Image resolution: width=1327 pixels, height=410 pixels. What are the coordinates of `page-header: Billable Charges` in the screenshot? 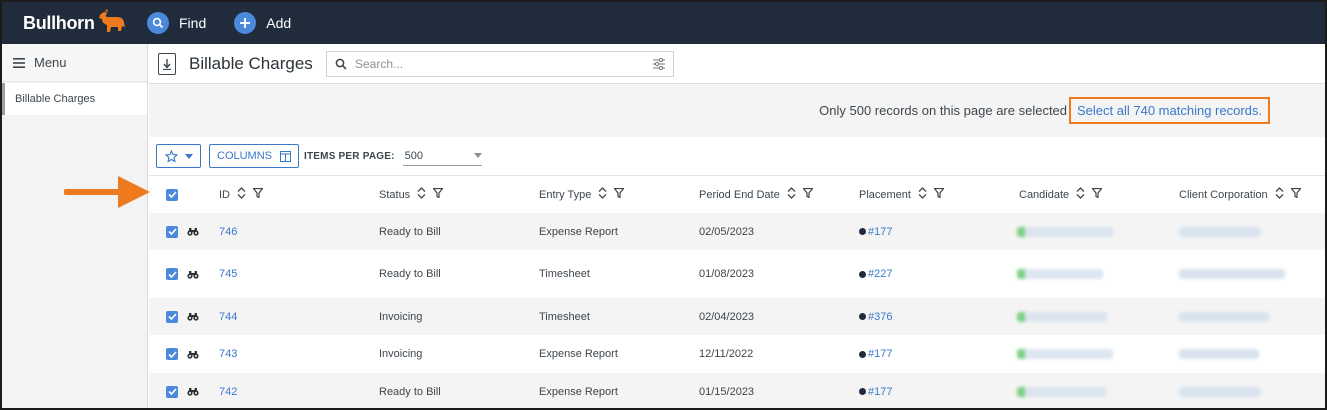 It's located at (737, 64).